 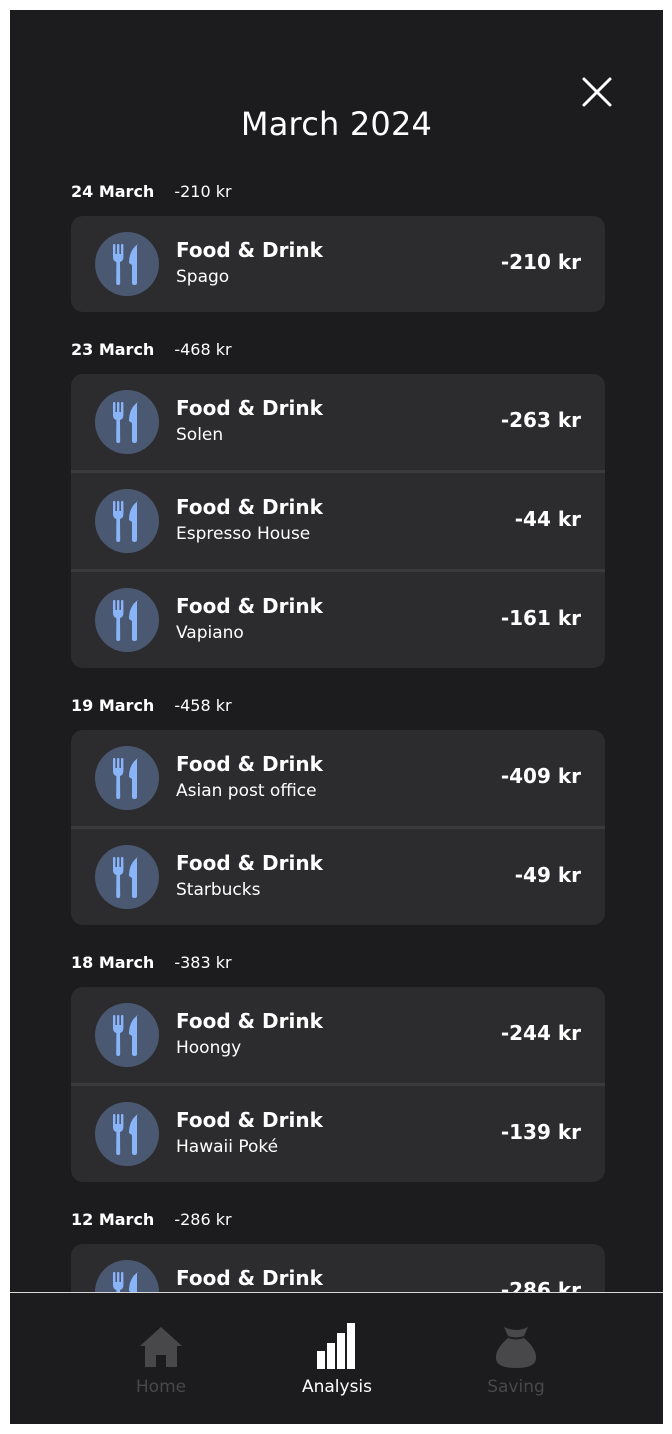 I want to click on transaction-merchant: Asian post office, so click(x=246, y=791).